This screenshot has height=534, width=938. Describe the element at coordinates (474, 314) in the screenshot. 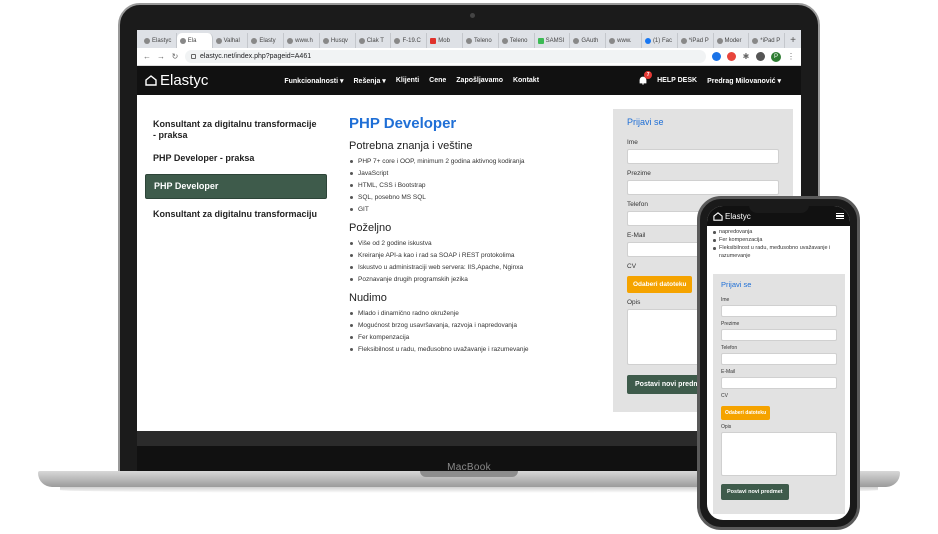

I see `list-item: Mlado i dinamično radno okruženje` at that location.